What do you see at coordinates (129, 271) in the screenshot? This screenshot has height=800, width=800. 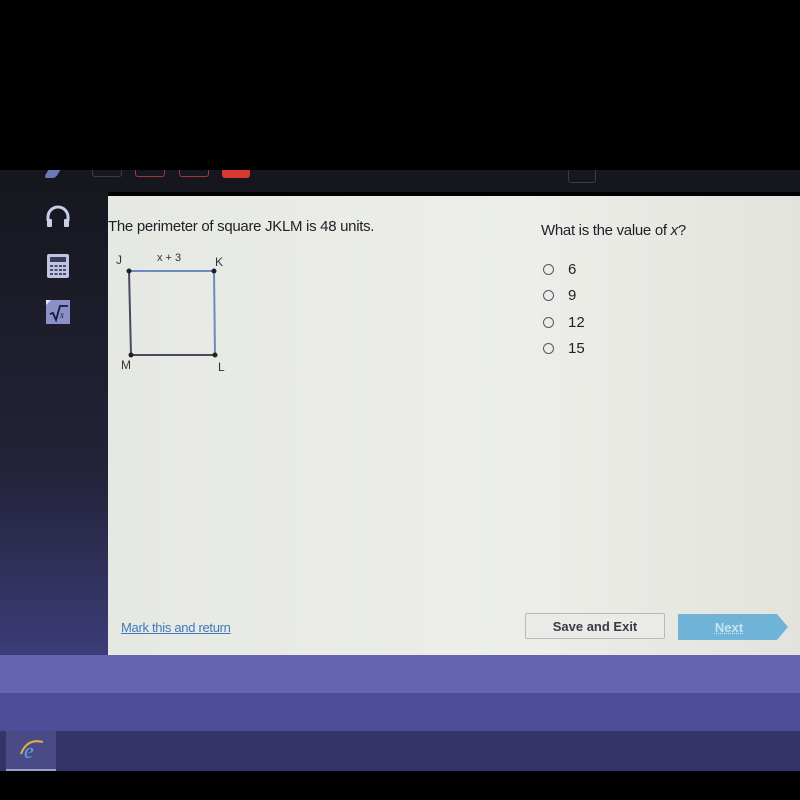 I see `vertex-j-point` at bounding box center [129, 271].